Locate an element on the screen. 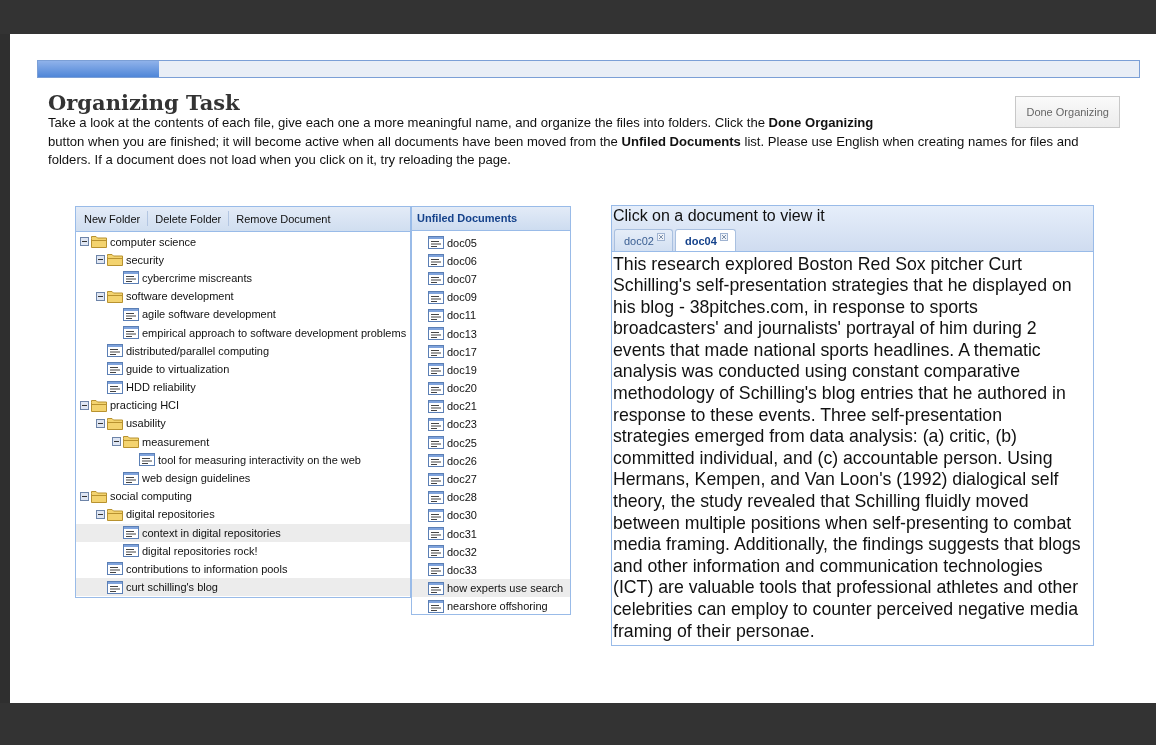 The image size is (1156, 745). document-item: doc06 is located at coordinates (491, 260).